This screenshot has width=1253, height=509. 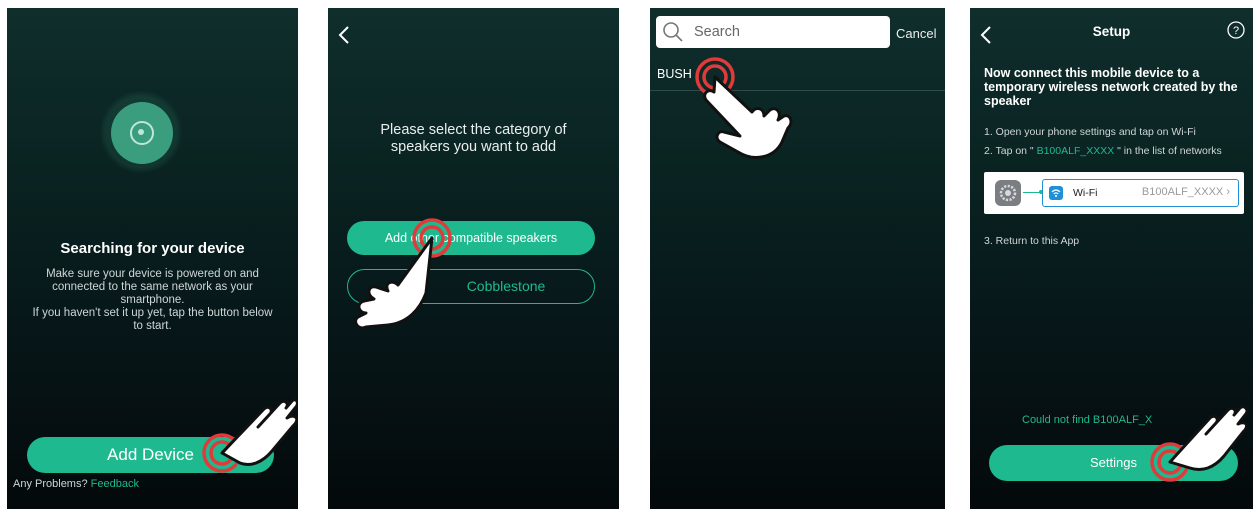 I want to click on cancel-button: Cancel, so click(x=916, y=33).